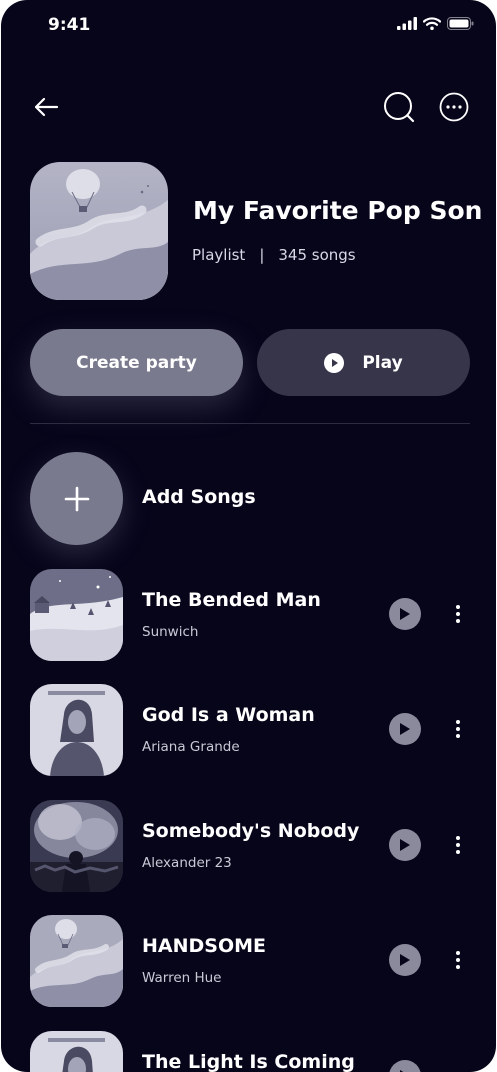 This screenshot has height=1072, width=497. What do you see at coordinates (317, 255) in the screenshot?
I see `playlist-song-count: 345 songs` at bounding box center [317, 255].